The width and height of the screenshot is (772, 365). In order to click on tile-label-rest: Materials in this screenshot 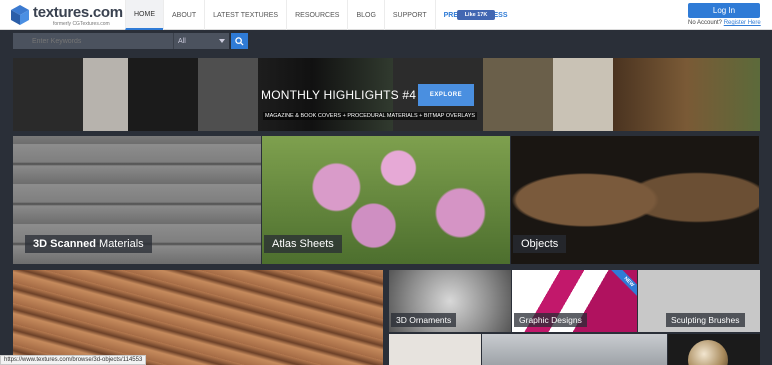, I will do `click(121, 244)`.